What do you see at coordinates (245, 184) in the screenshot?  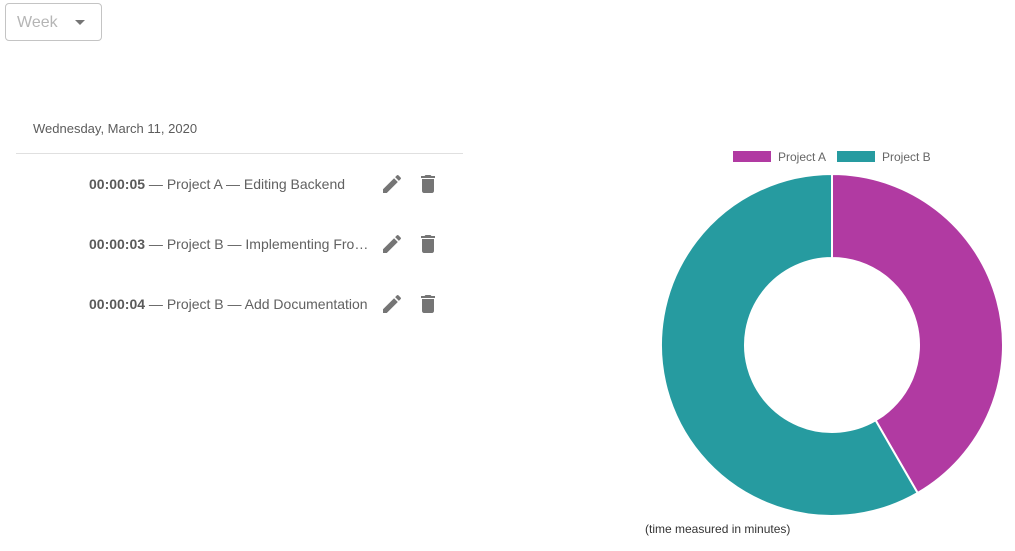 I see `entry-description: — Project A — Editing Backend` at bounding box center [245, 184].